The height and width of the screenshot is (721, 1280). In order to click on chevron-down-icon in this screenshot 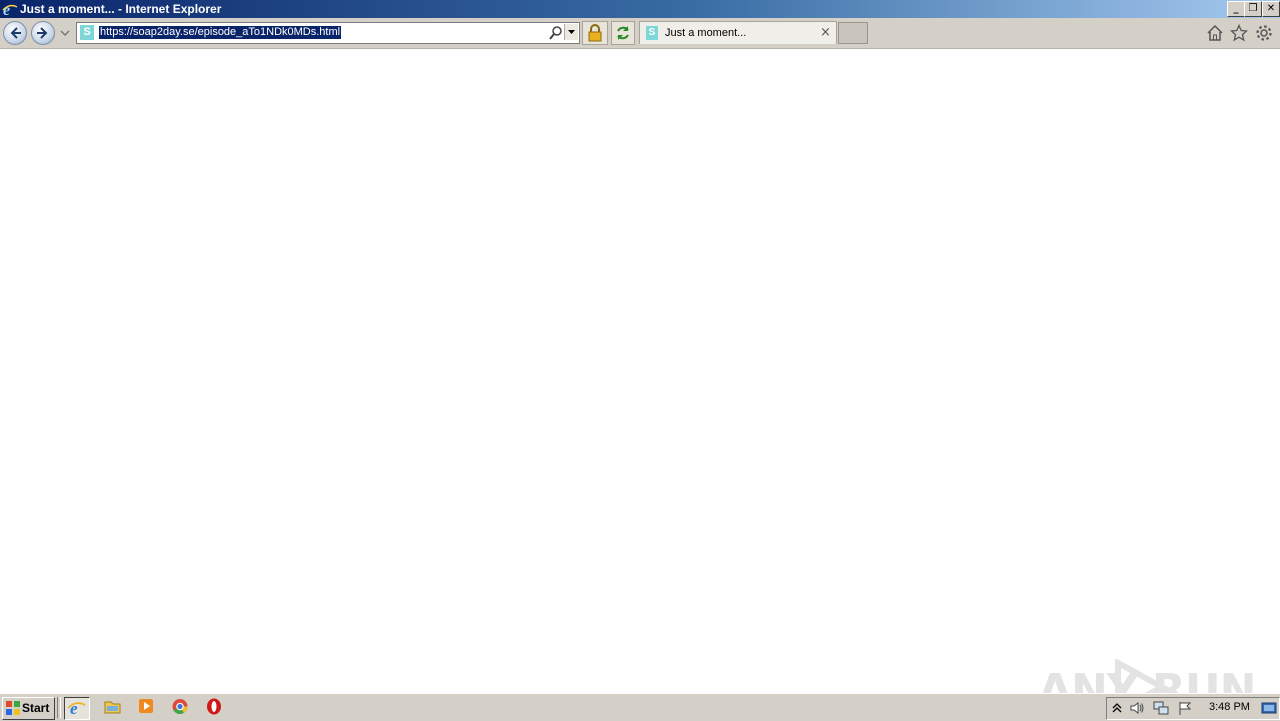, I will do `click(571, 32)`.